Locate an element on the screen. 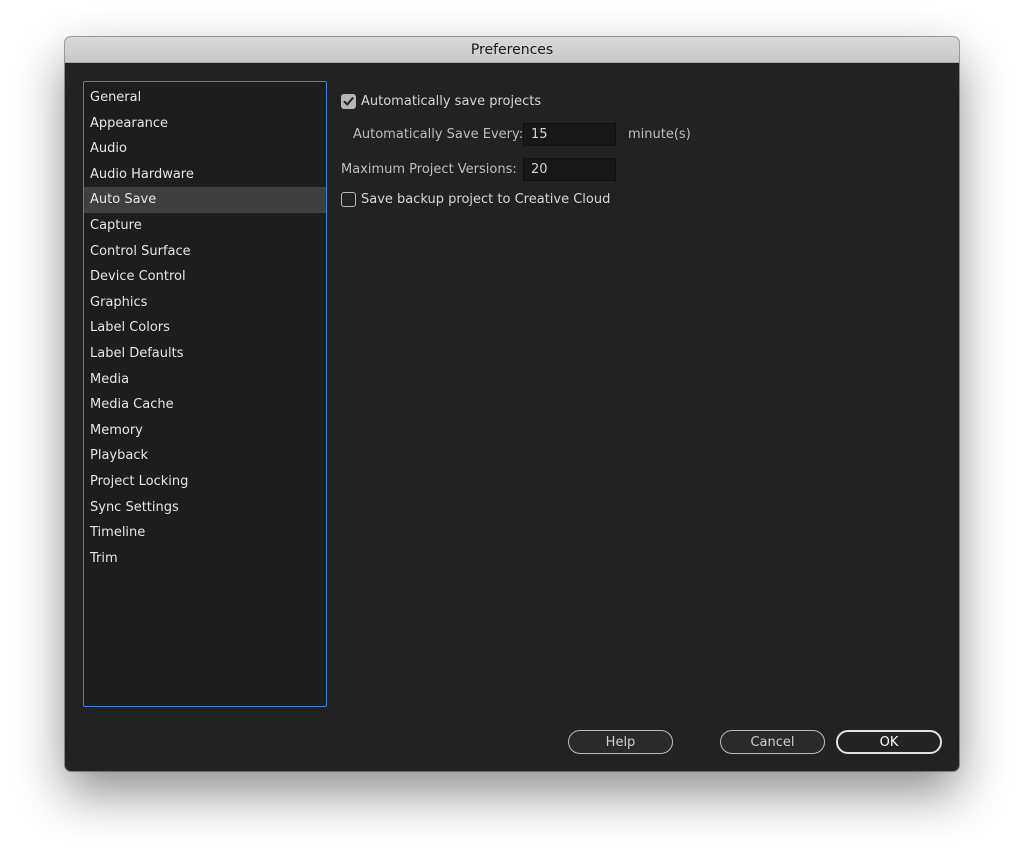 This screenshot has height=864, width=1024. window-title: Preferences is located at coordinates (512, 49).